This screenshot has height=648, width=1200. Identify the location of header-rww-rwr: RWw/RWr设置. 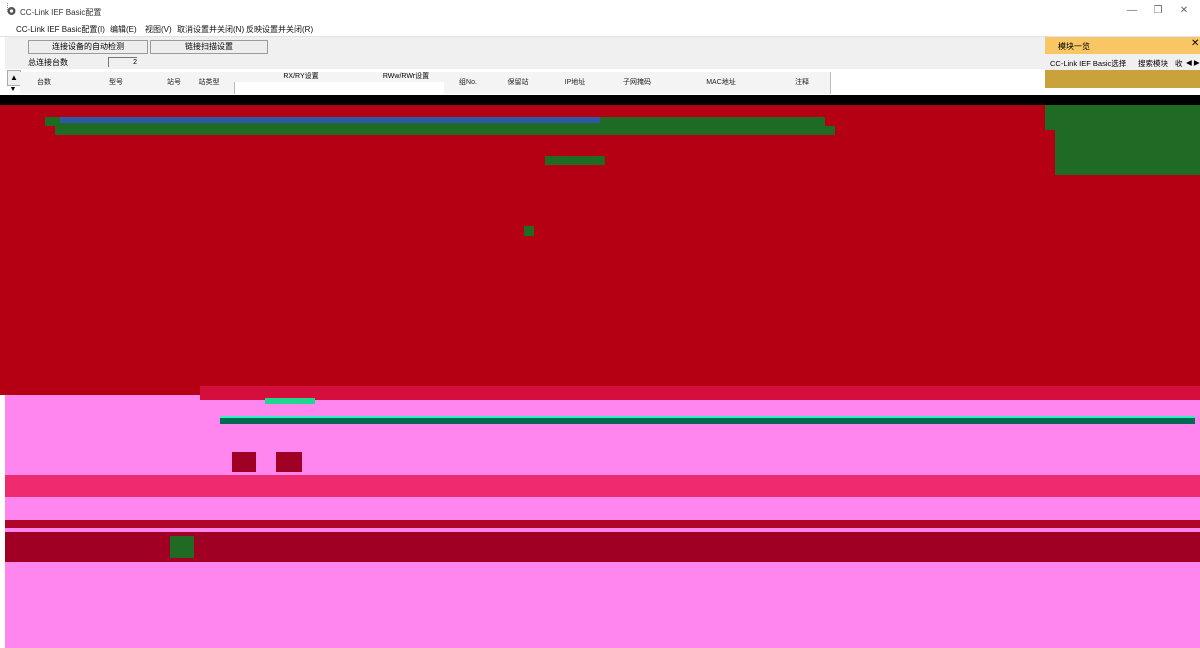
(406, 77).